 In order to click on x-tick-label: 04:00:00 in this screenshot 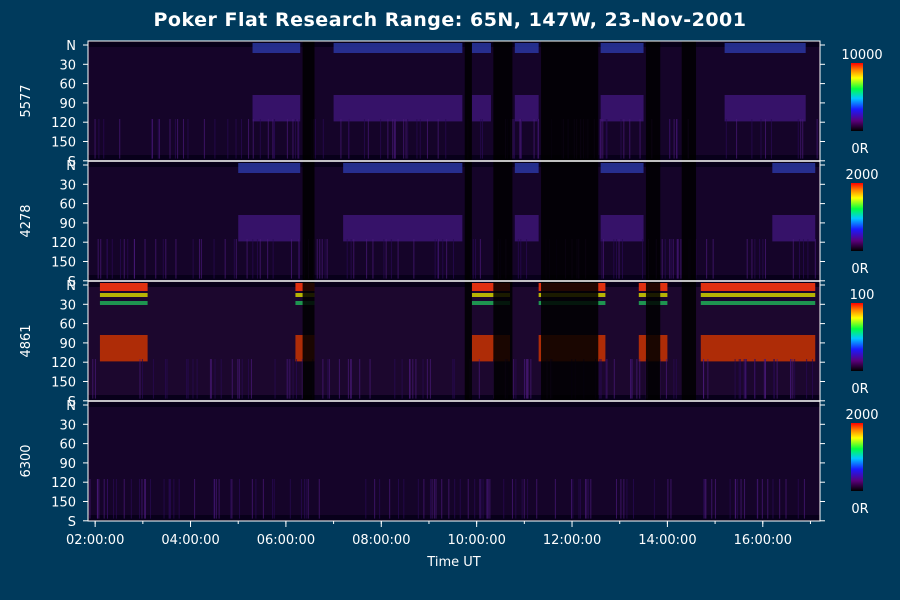, I will do `click(190, 540)`.